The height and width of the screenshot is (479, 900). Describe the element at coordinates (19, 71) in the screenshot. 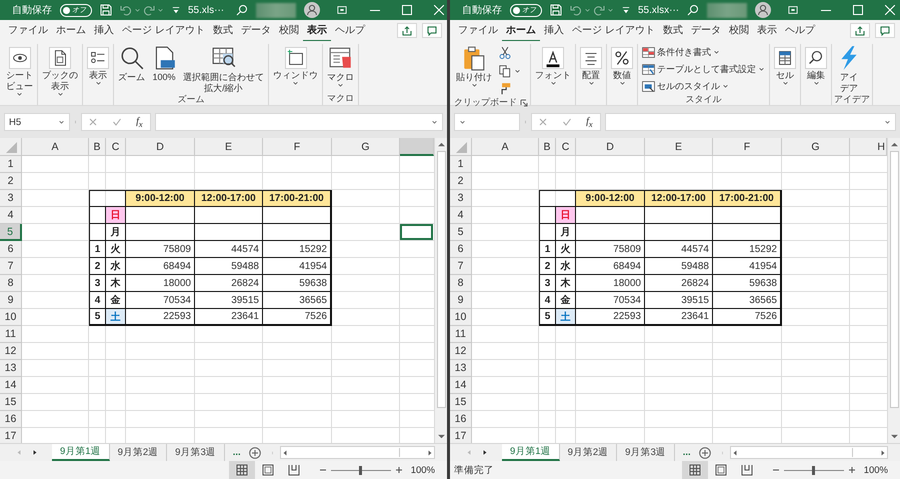

I see `ribbon-button: シート ビュー` at that location.